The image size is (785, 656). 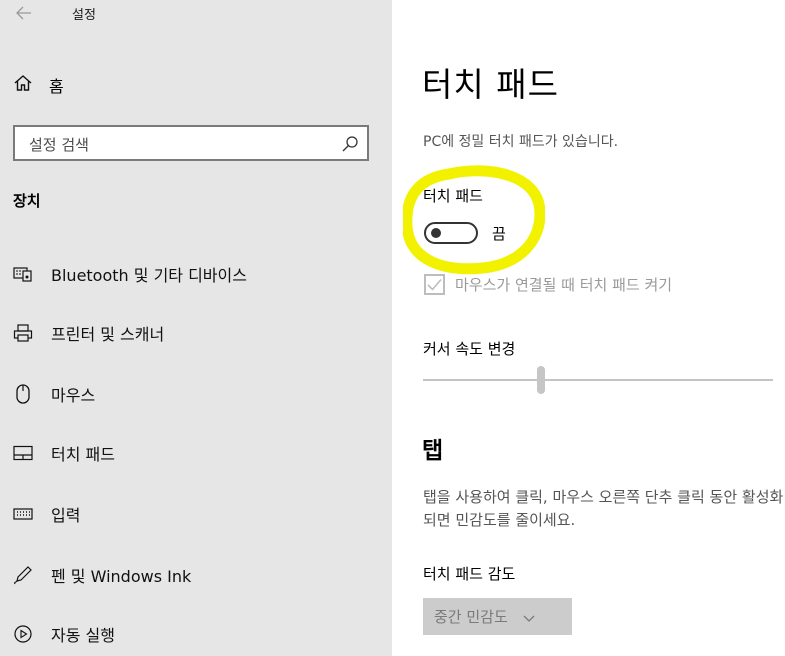 What do you see at coordinates (59, 145) in the screenshot?
I see `search-placeholder: 설정 검색` at bounding box center [59, 145].